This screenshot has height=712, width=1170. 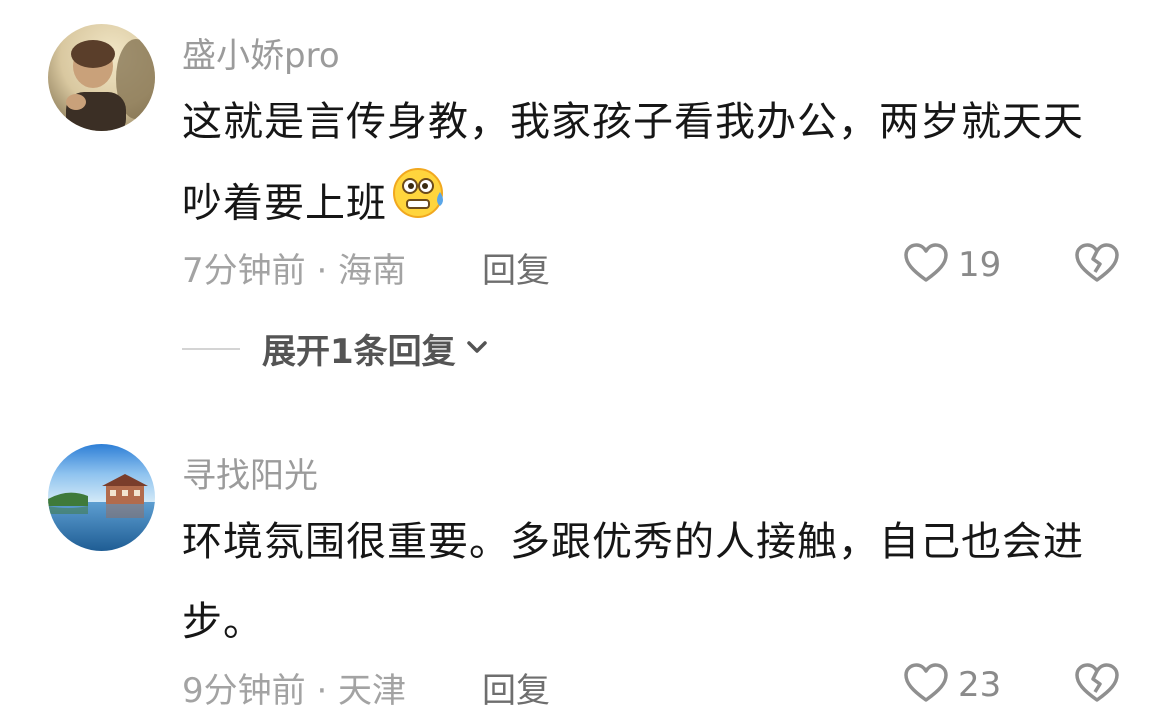 I want to click on comment-text: 环境氛围很重要。多跟优秀的人接触，自己也会进步。, so click(x=633, y=582).